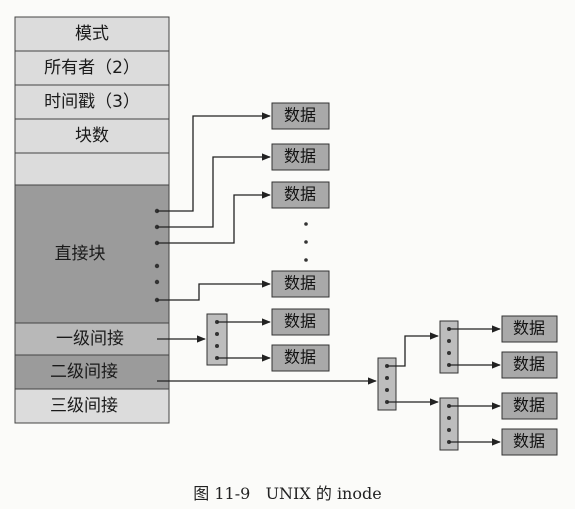 This screenshot has height=509, width=575. What do you see at coordinates (90, 339) in the screenshot?
I see `field-single-indirect-label: 一级间接` at bounding box center [90, 339].